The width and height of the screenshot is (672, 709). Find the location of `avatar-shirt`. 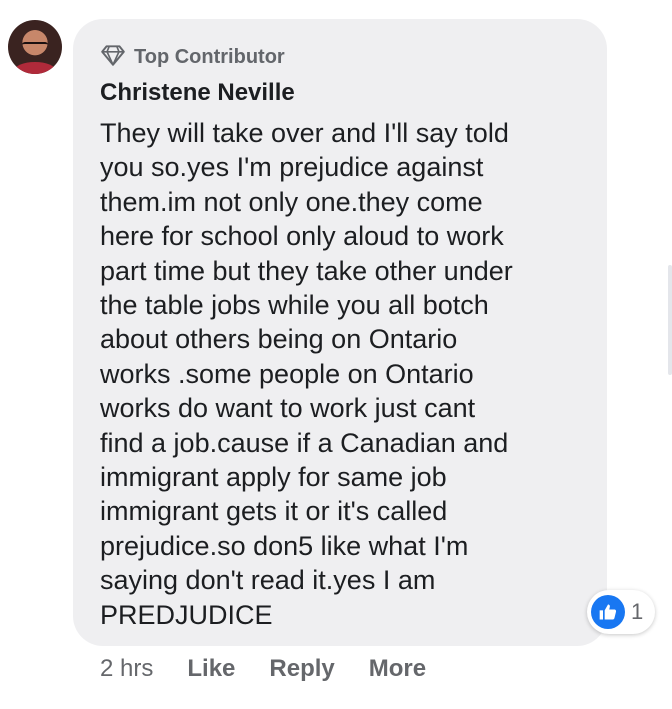

avatar-shirt is located at coordinates (35, 68).